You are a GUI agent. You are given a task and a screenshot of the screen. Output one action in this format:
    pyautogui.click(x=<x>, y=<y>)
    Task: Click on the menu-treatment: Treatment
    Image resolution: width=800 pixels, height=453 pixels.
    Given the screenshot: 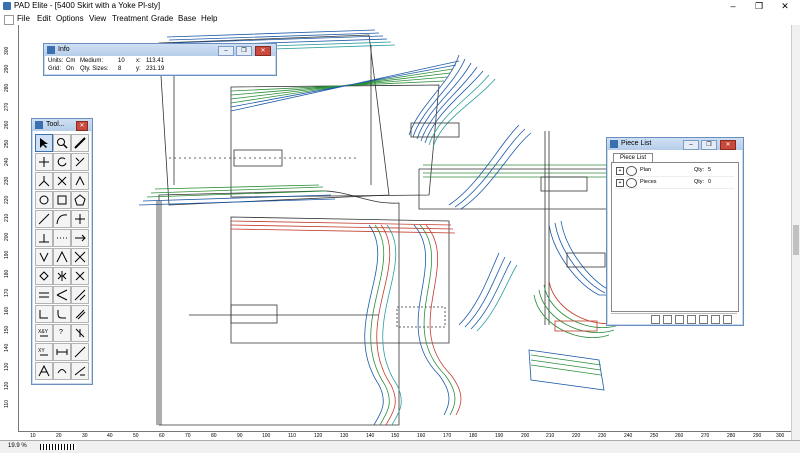 What is the action you would take?
    pyautogui.click(x=130, y=18)
    